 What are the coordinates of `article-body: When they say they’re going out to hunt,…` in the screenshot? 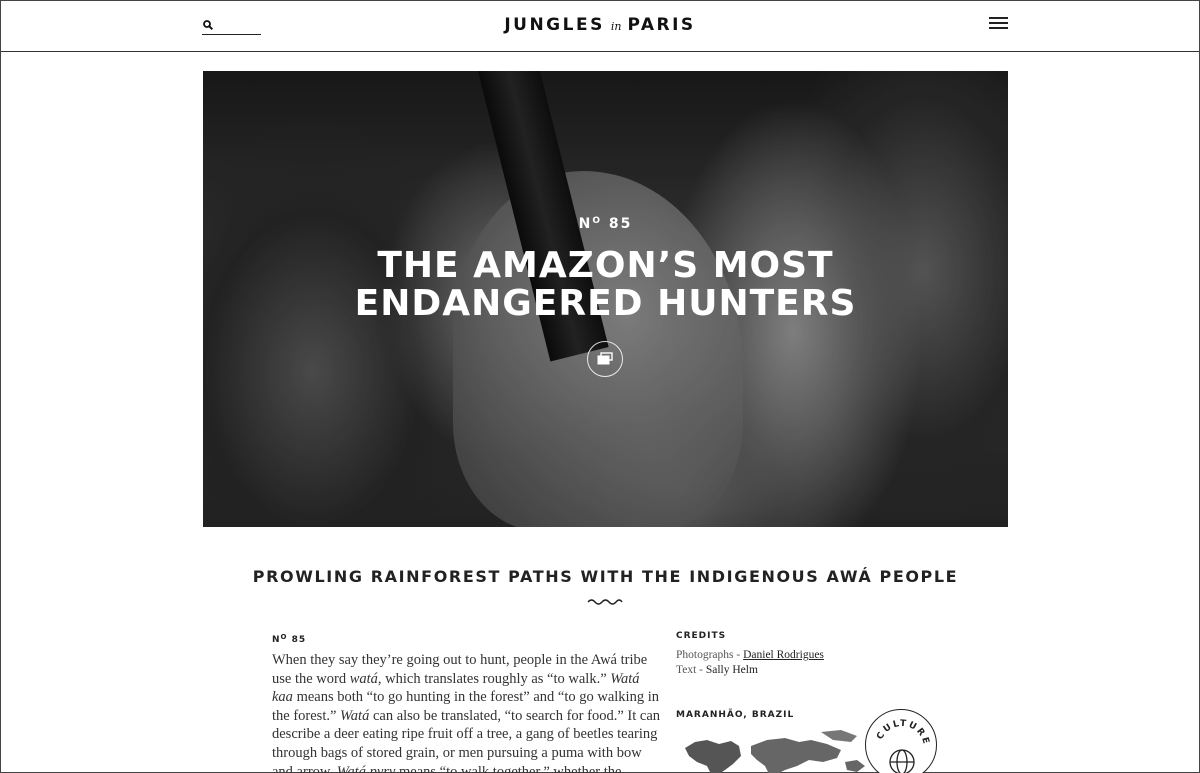 It's located at (468, 712).